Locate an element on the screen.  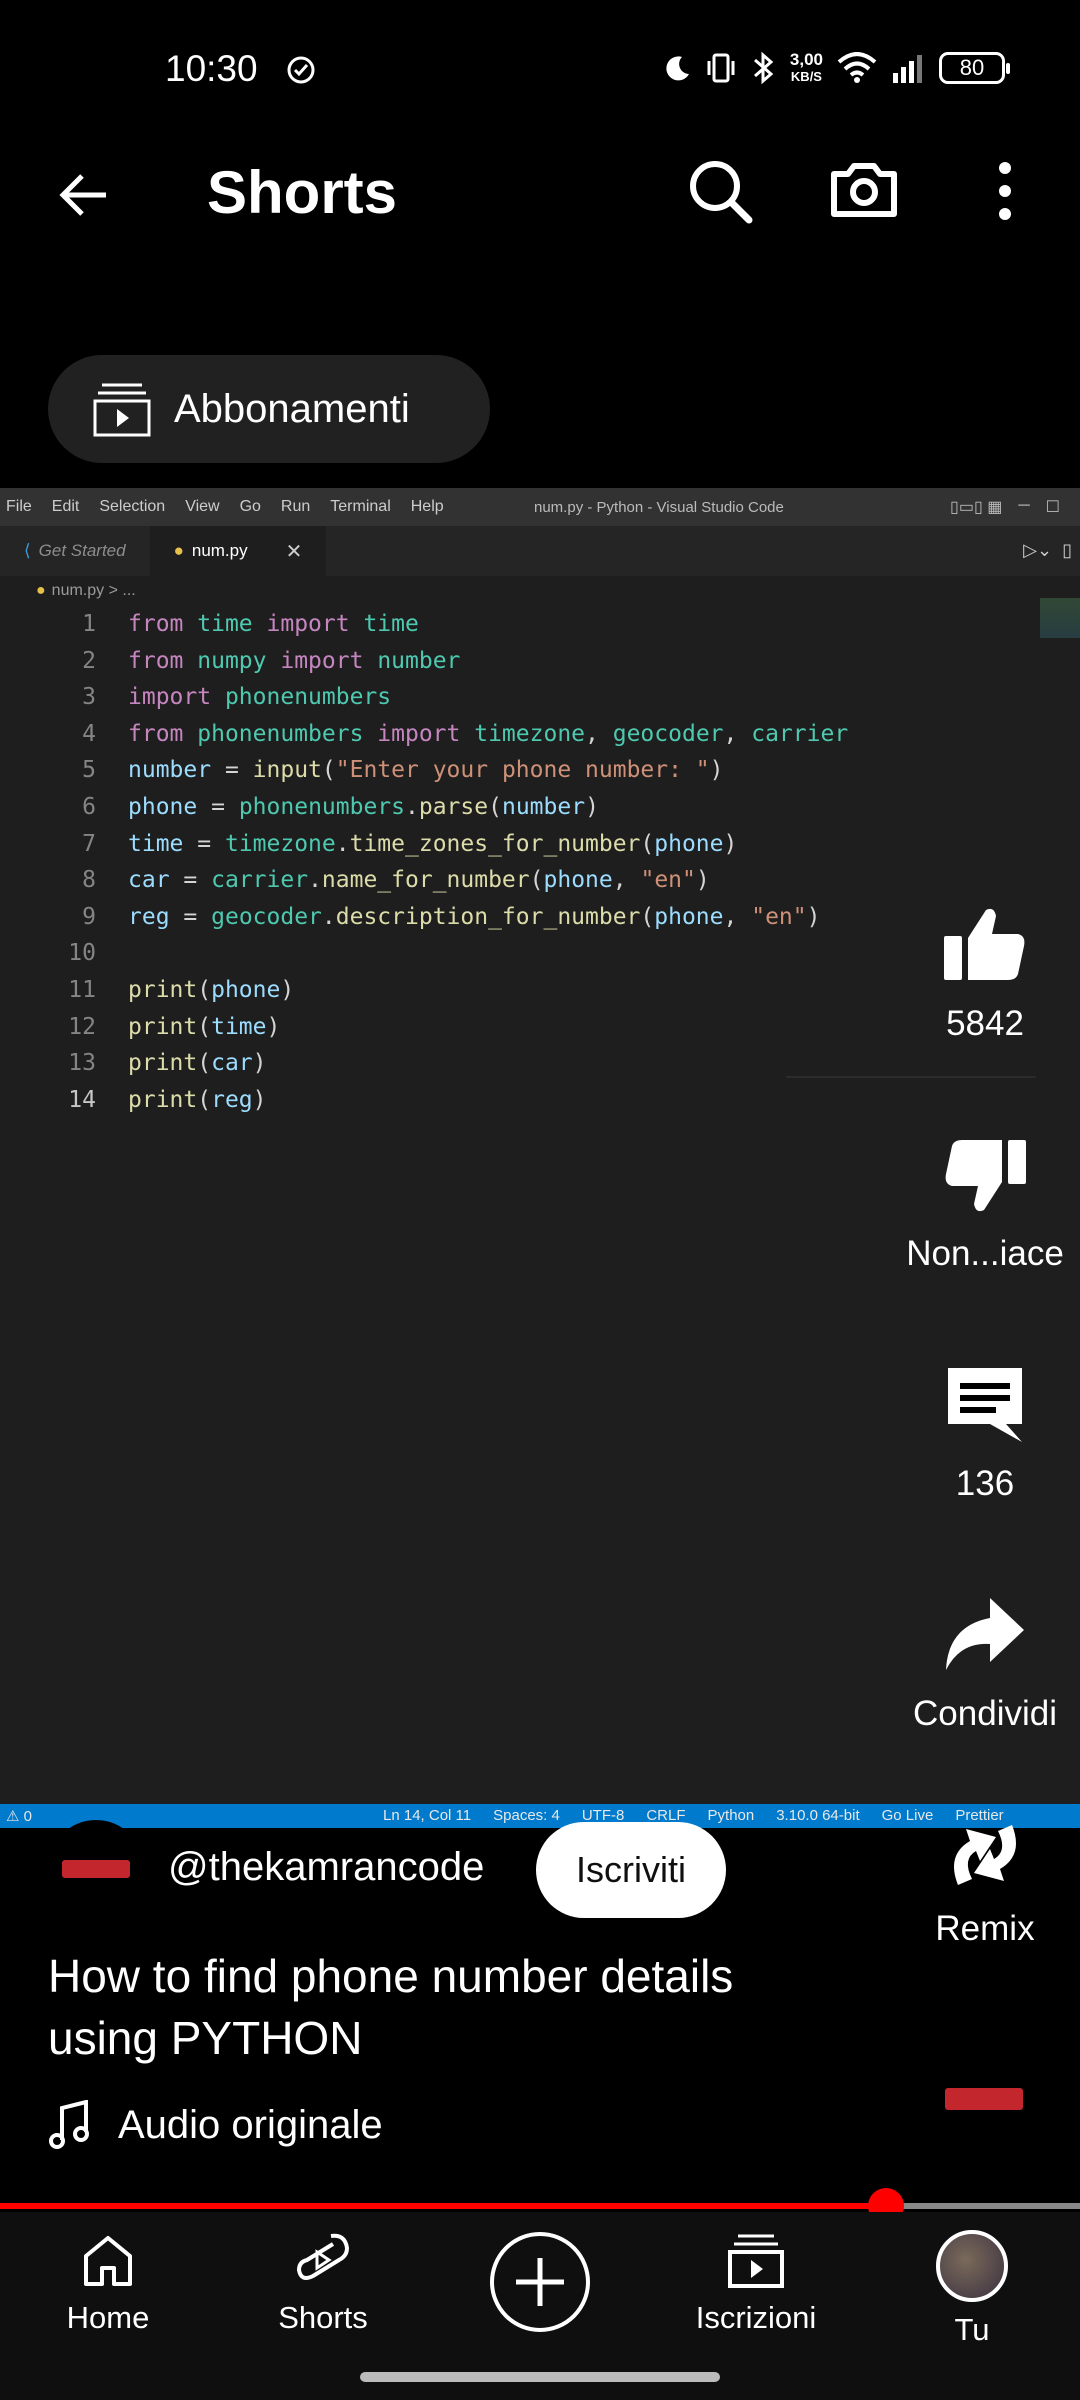
channel-avatar is located at coordinates (96, 1868).